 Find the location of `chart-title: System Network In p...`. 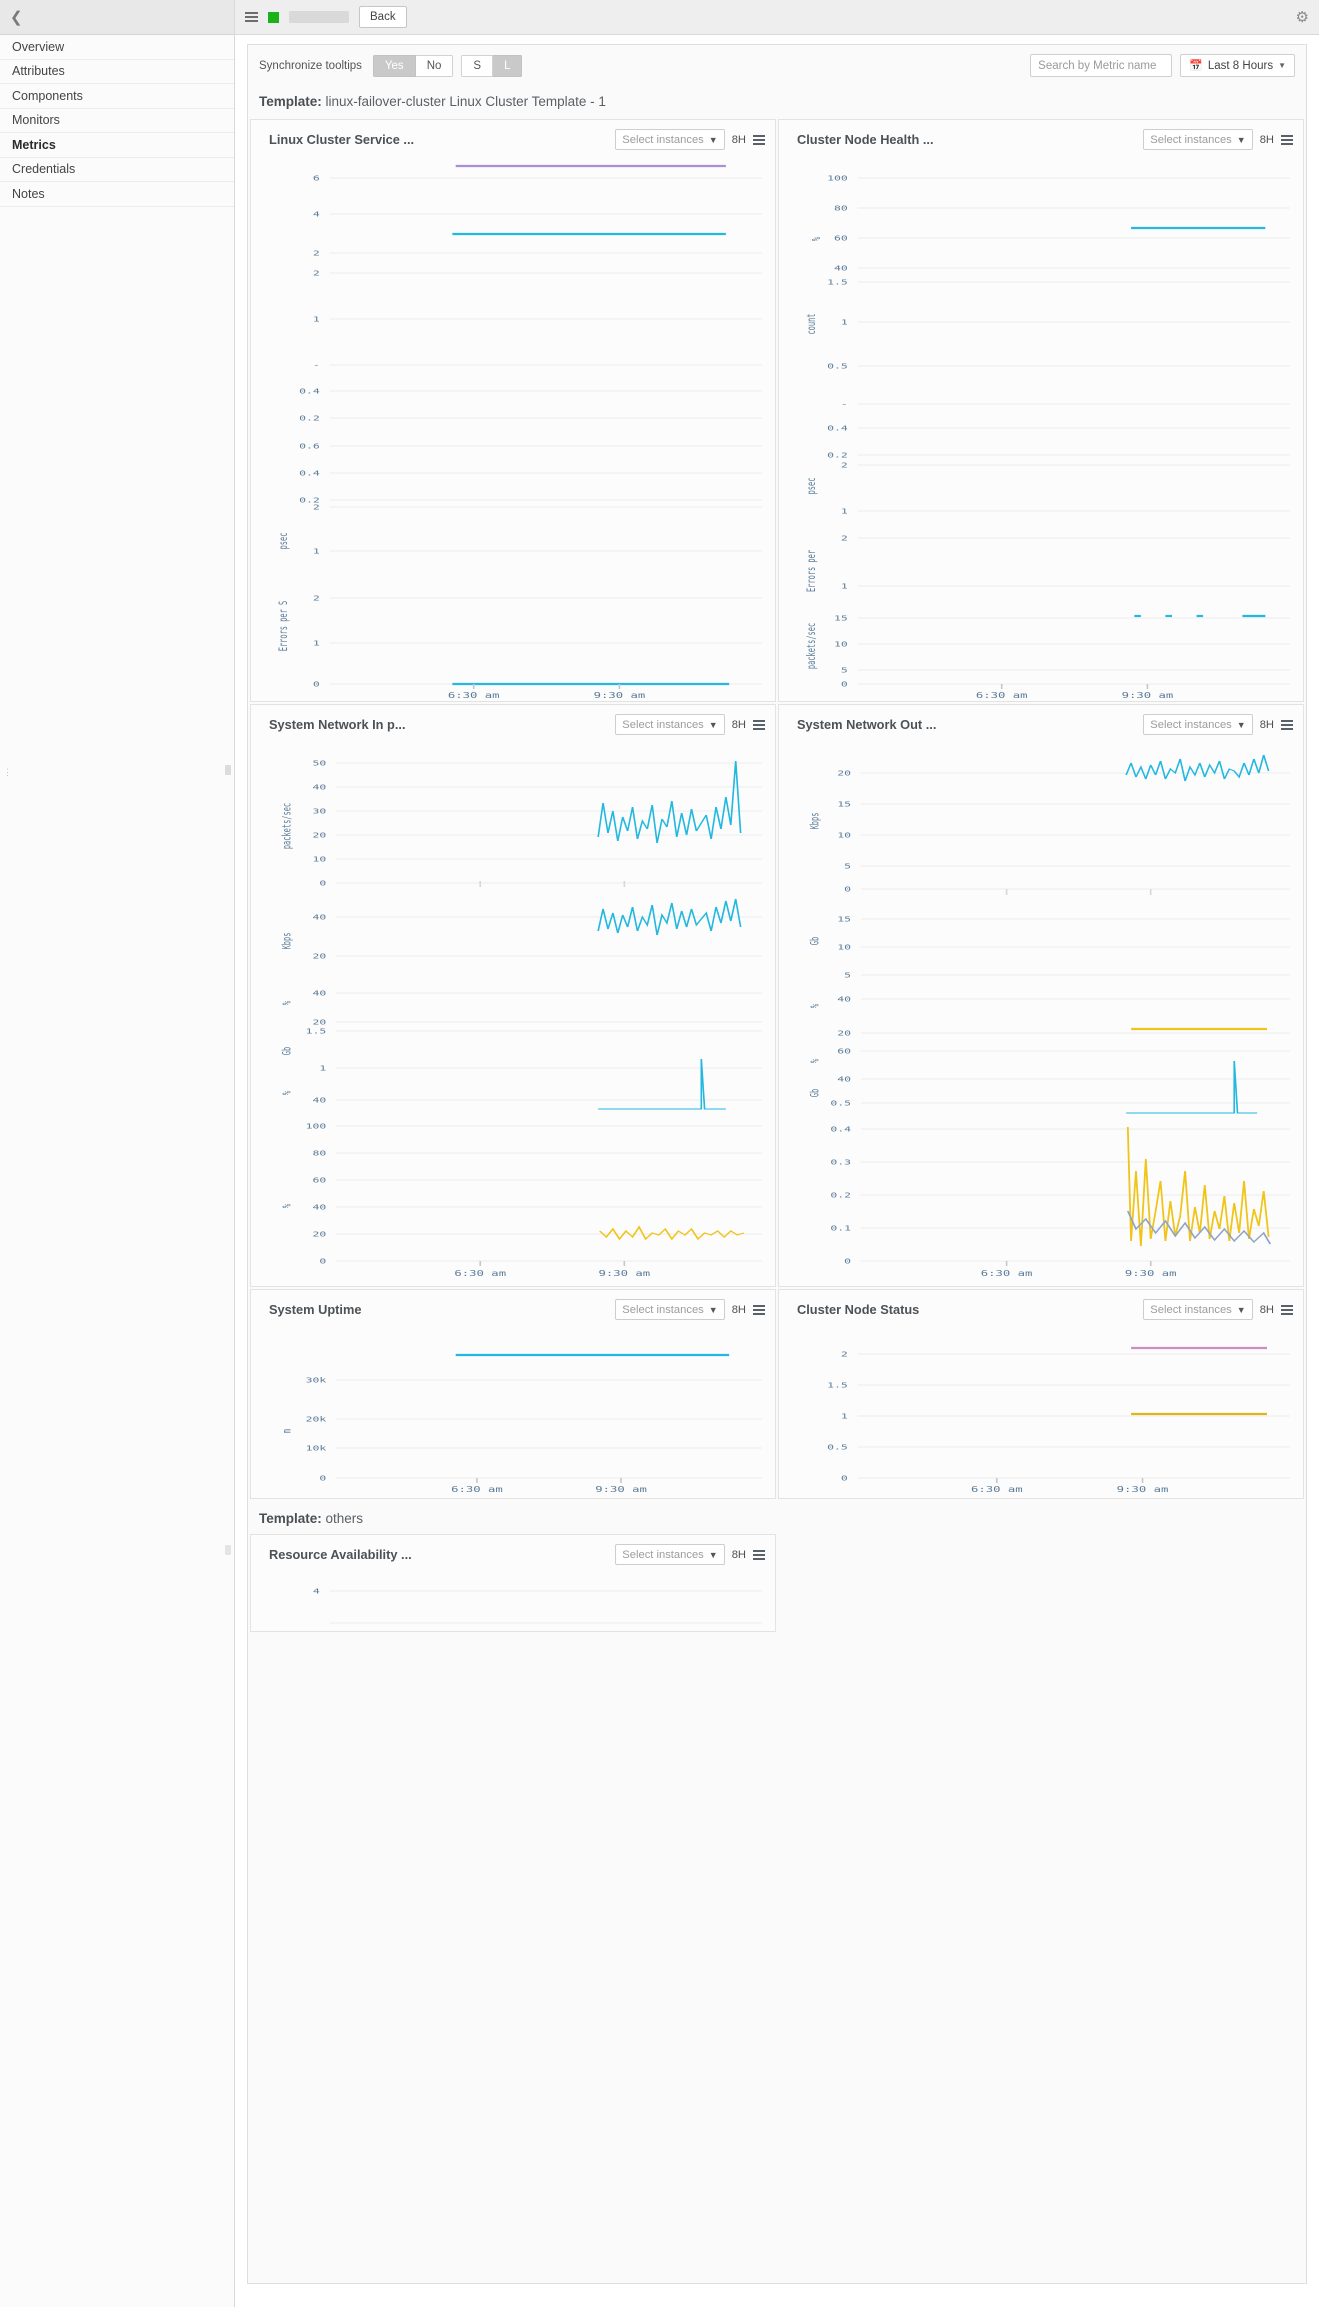

chart-title: System Network In p... is located at coordinates (337, 724).